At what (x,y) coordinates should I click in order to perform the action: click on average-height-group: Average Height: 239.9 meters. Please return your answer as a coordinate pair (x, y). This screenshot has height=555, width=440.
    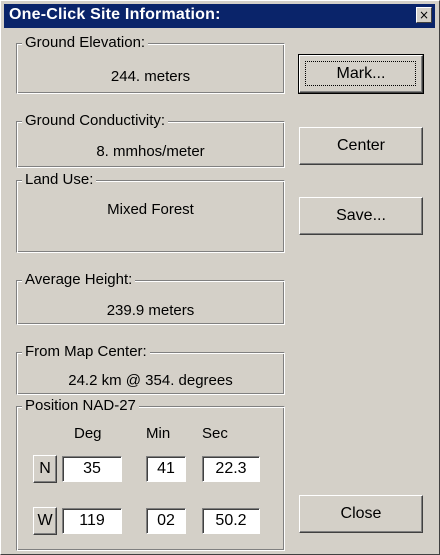
    Looking at the image, I should click on (150, 298).